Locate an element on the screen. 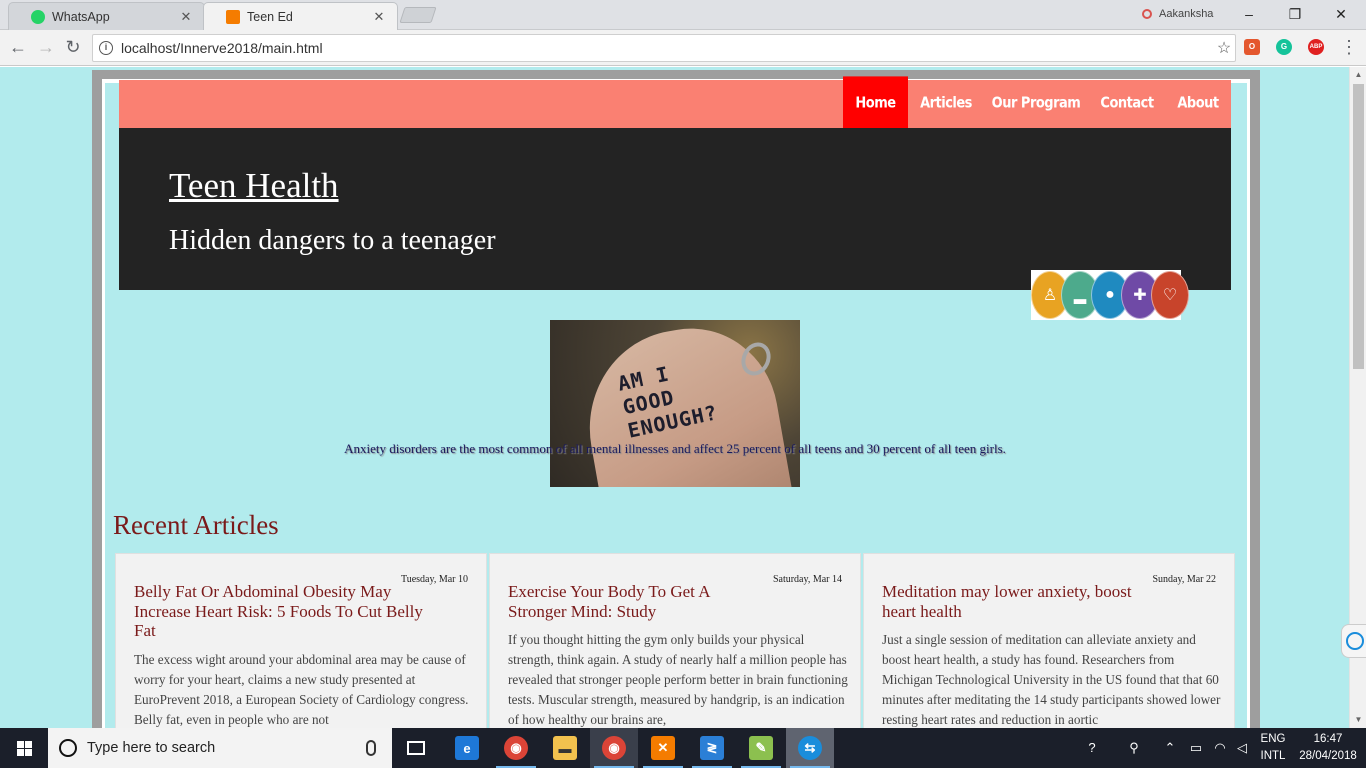 The height and width of the screenshot is (768, 1366). clock-date: 28/04/2018 is located at coordinates (1328, 756).